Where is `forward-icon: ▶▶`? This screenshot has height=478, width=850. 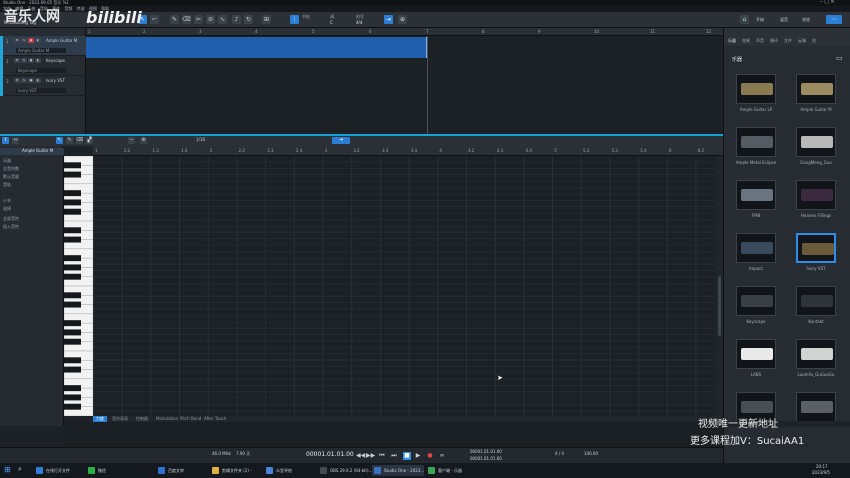 forward-icon: ▶▶ is located at coordinates (370, 456).